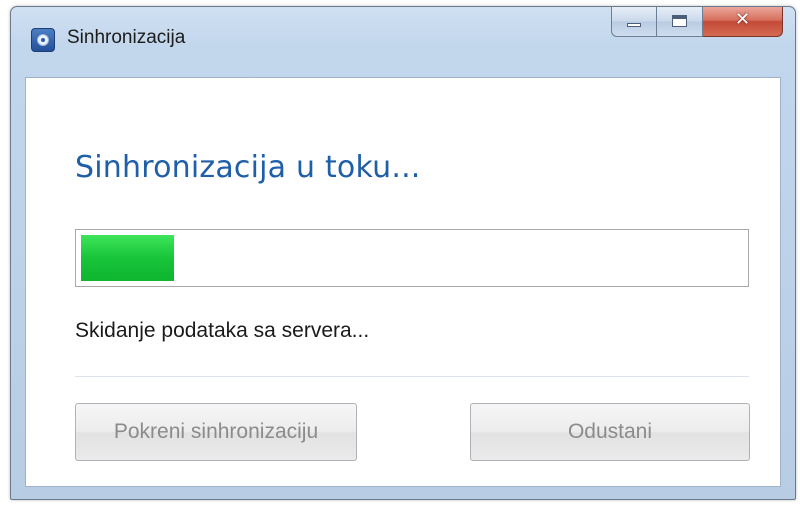 This screenshot has height=507, width=800. I want to click on minimize-icon, so click(634, 25).